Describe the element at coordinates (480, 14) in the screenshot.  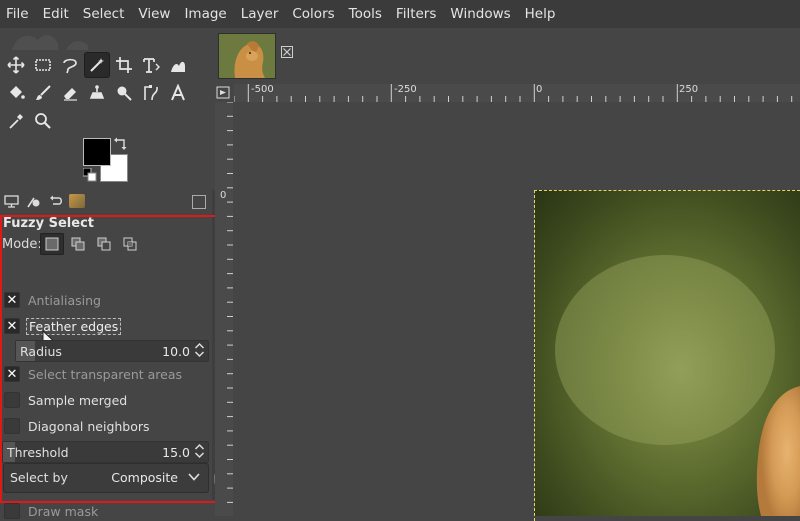
I see `menu-windows: Windows` at that location.